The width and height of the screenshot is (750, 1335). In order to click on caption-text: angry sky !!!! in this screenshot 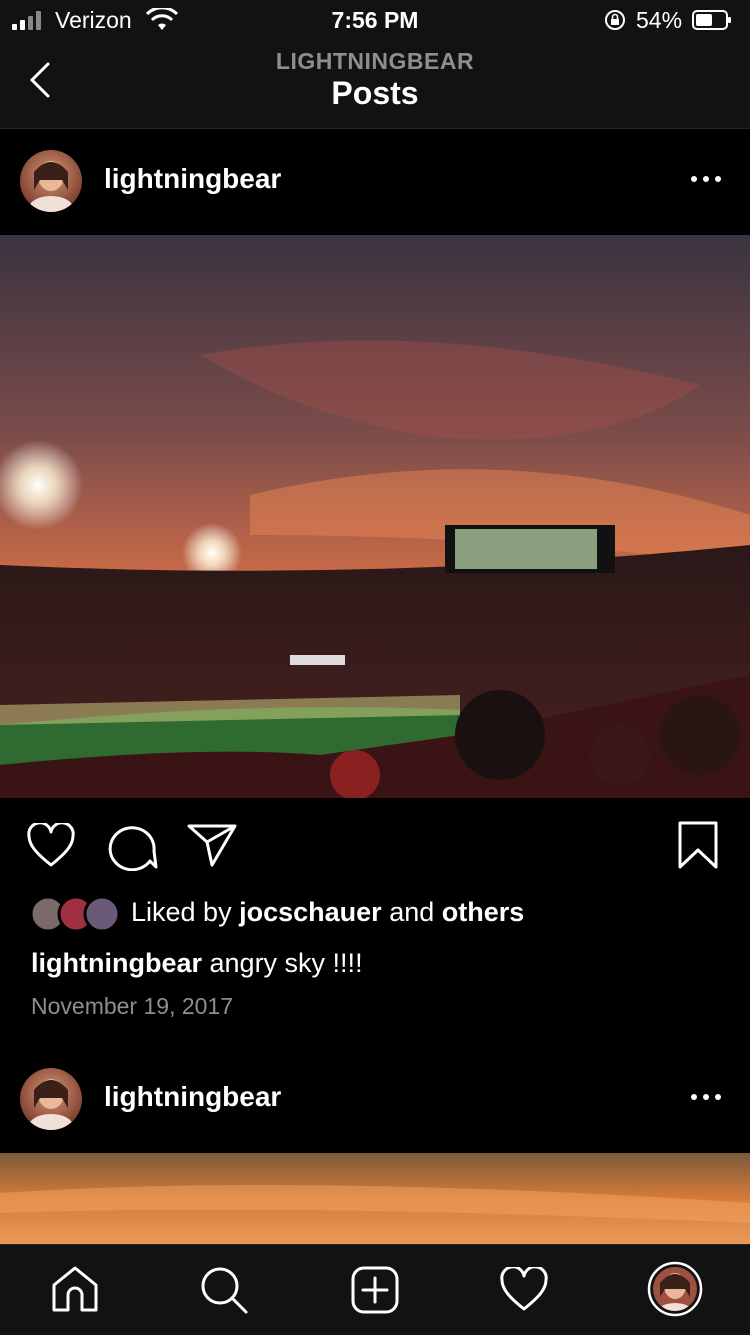, I will do `click(286, 963)`.